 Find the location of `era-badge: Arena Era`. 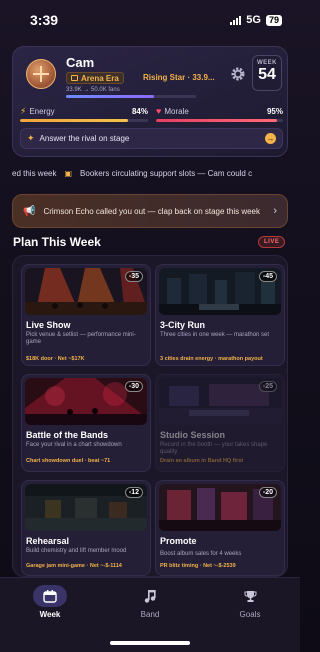

era-badge: Arena Era is located at coordinates (95, 78).